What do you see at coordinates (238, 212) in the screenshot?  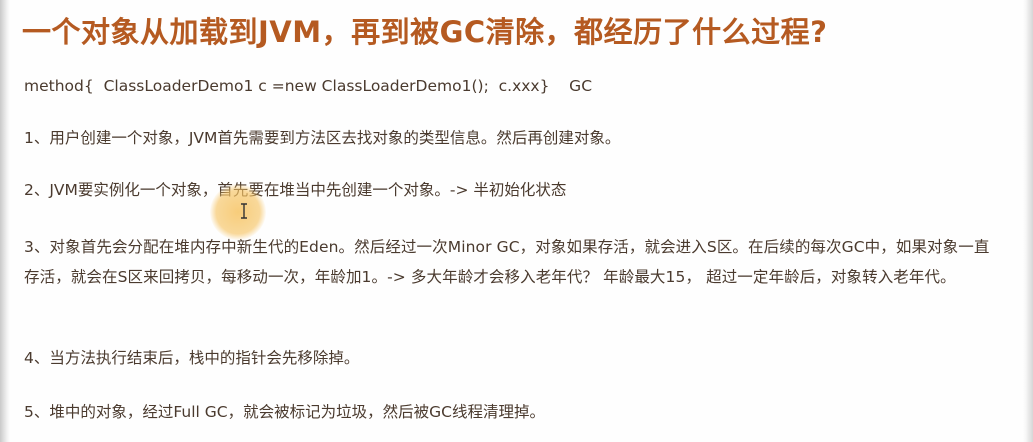 I see `cursor-highlight` at bounding box center [238, 212].